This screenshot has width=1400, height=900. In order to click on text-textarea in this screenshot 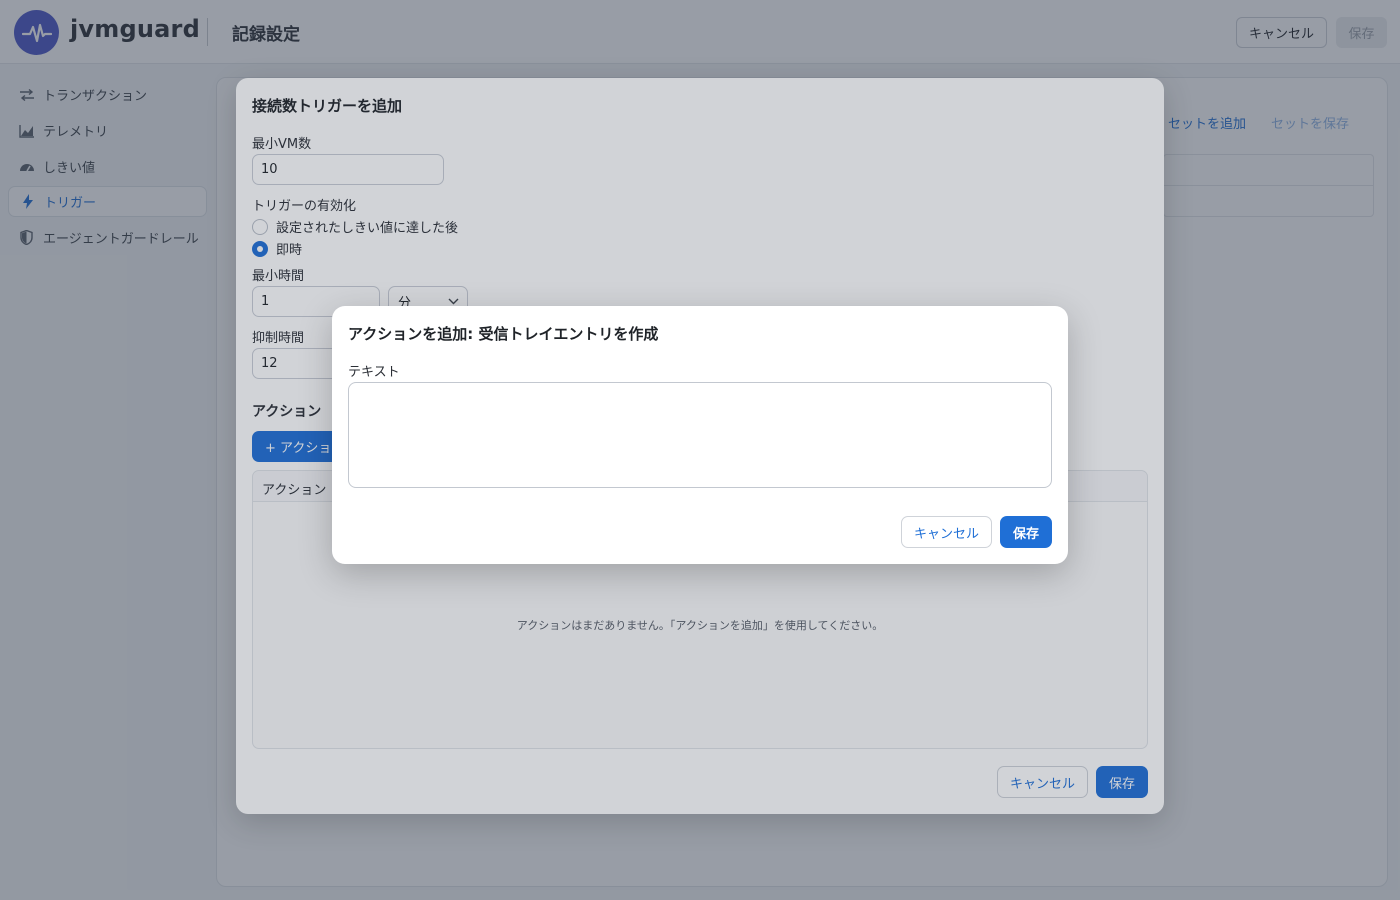, I will do `click(700, 435)`.